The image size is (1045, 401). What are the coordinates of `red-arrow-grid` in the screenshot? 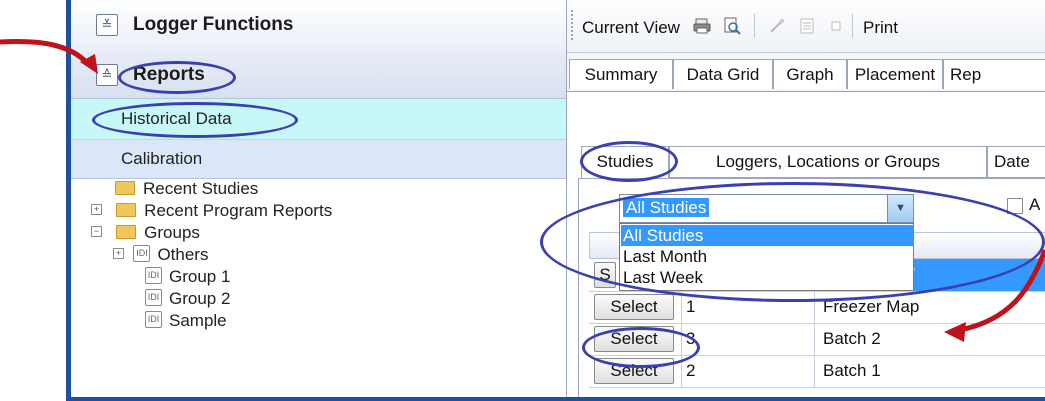 It's located at (1002, 291).